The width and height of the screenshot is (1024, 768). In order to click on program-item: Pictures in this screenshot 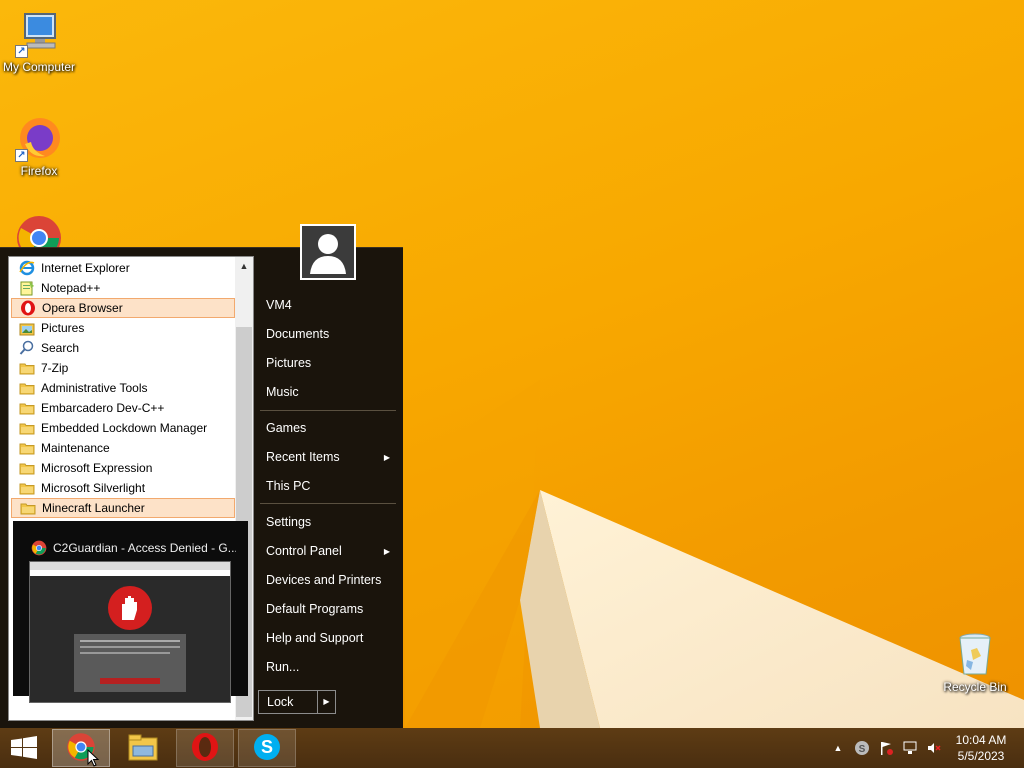, I will do `click(123, 328)`.